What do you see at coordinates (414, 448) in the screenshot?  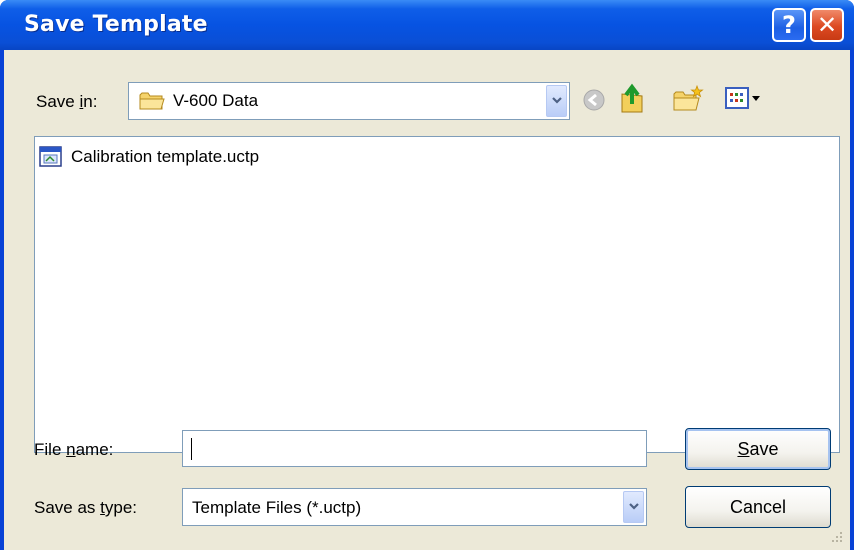 I see `file-name-input` at bounding box center [414, 448].